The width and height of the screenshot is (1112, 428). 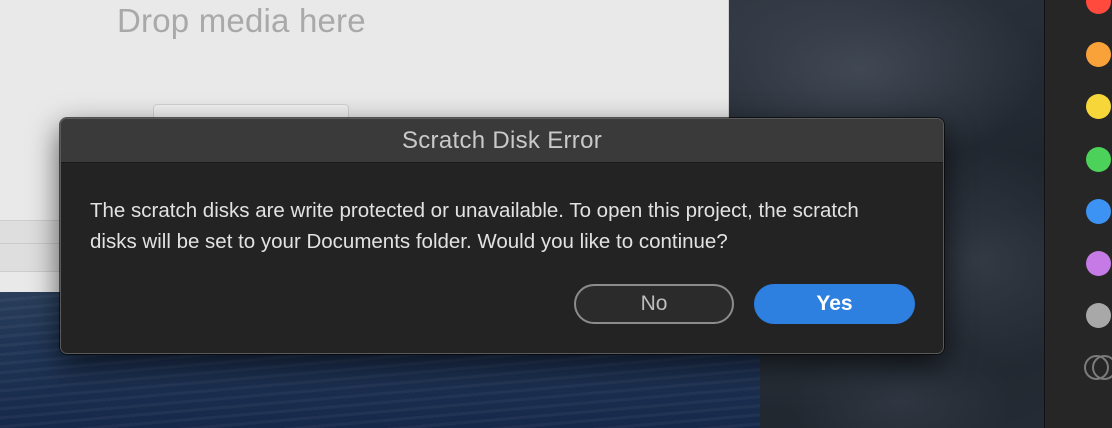 I want to click on gray-label-dot, so click(x=1098, y=315).